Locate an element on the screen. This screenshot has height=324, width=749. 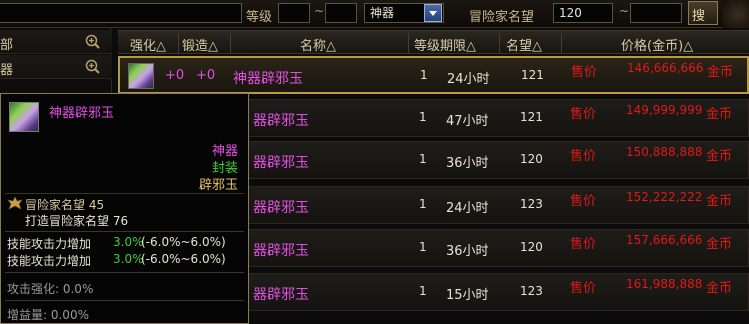
time-left: 15小时 is located at coordinates (467, 295).